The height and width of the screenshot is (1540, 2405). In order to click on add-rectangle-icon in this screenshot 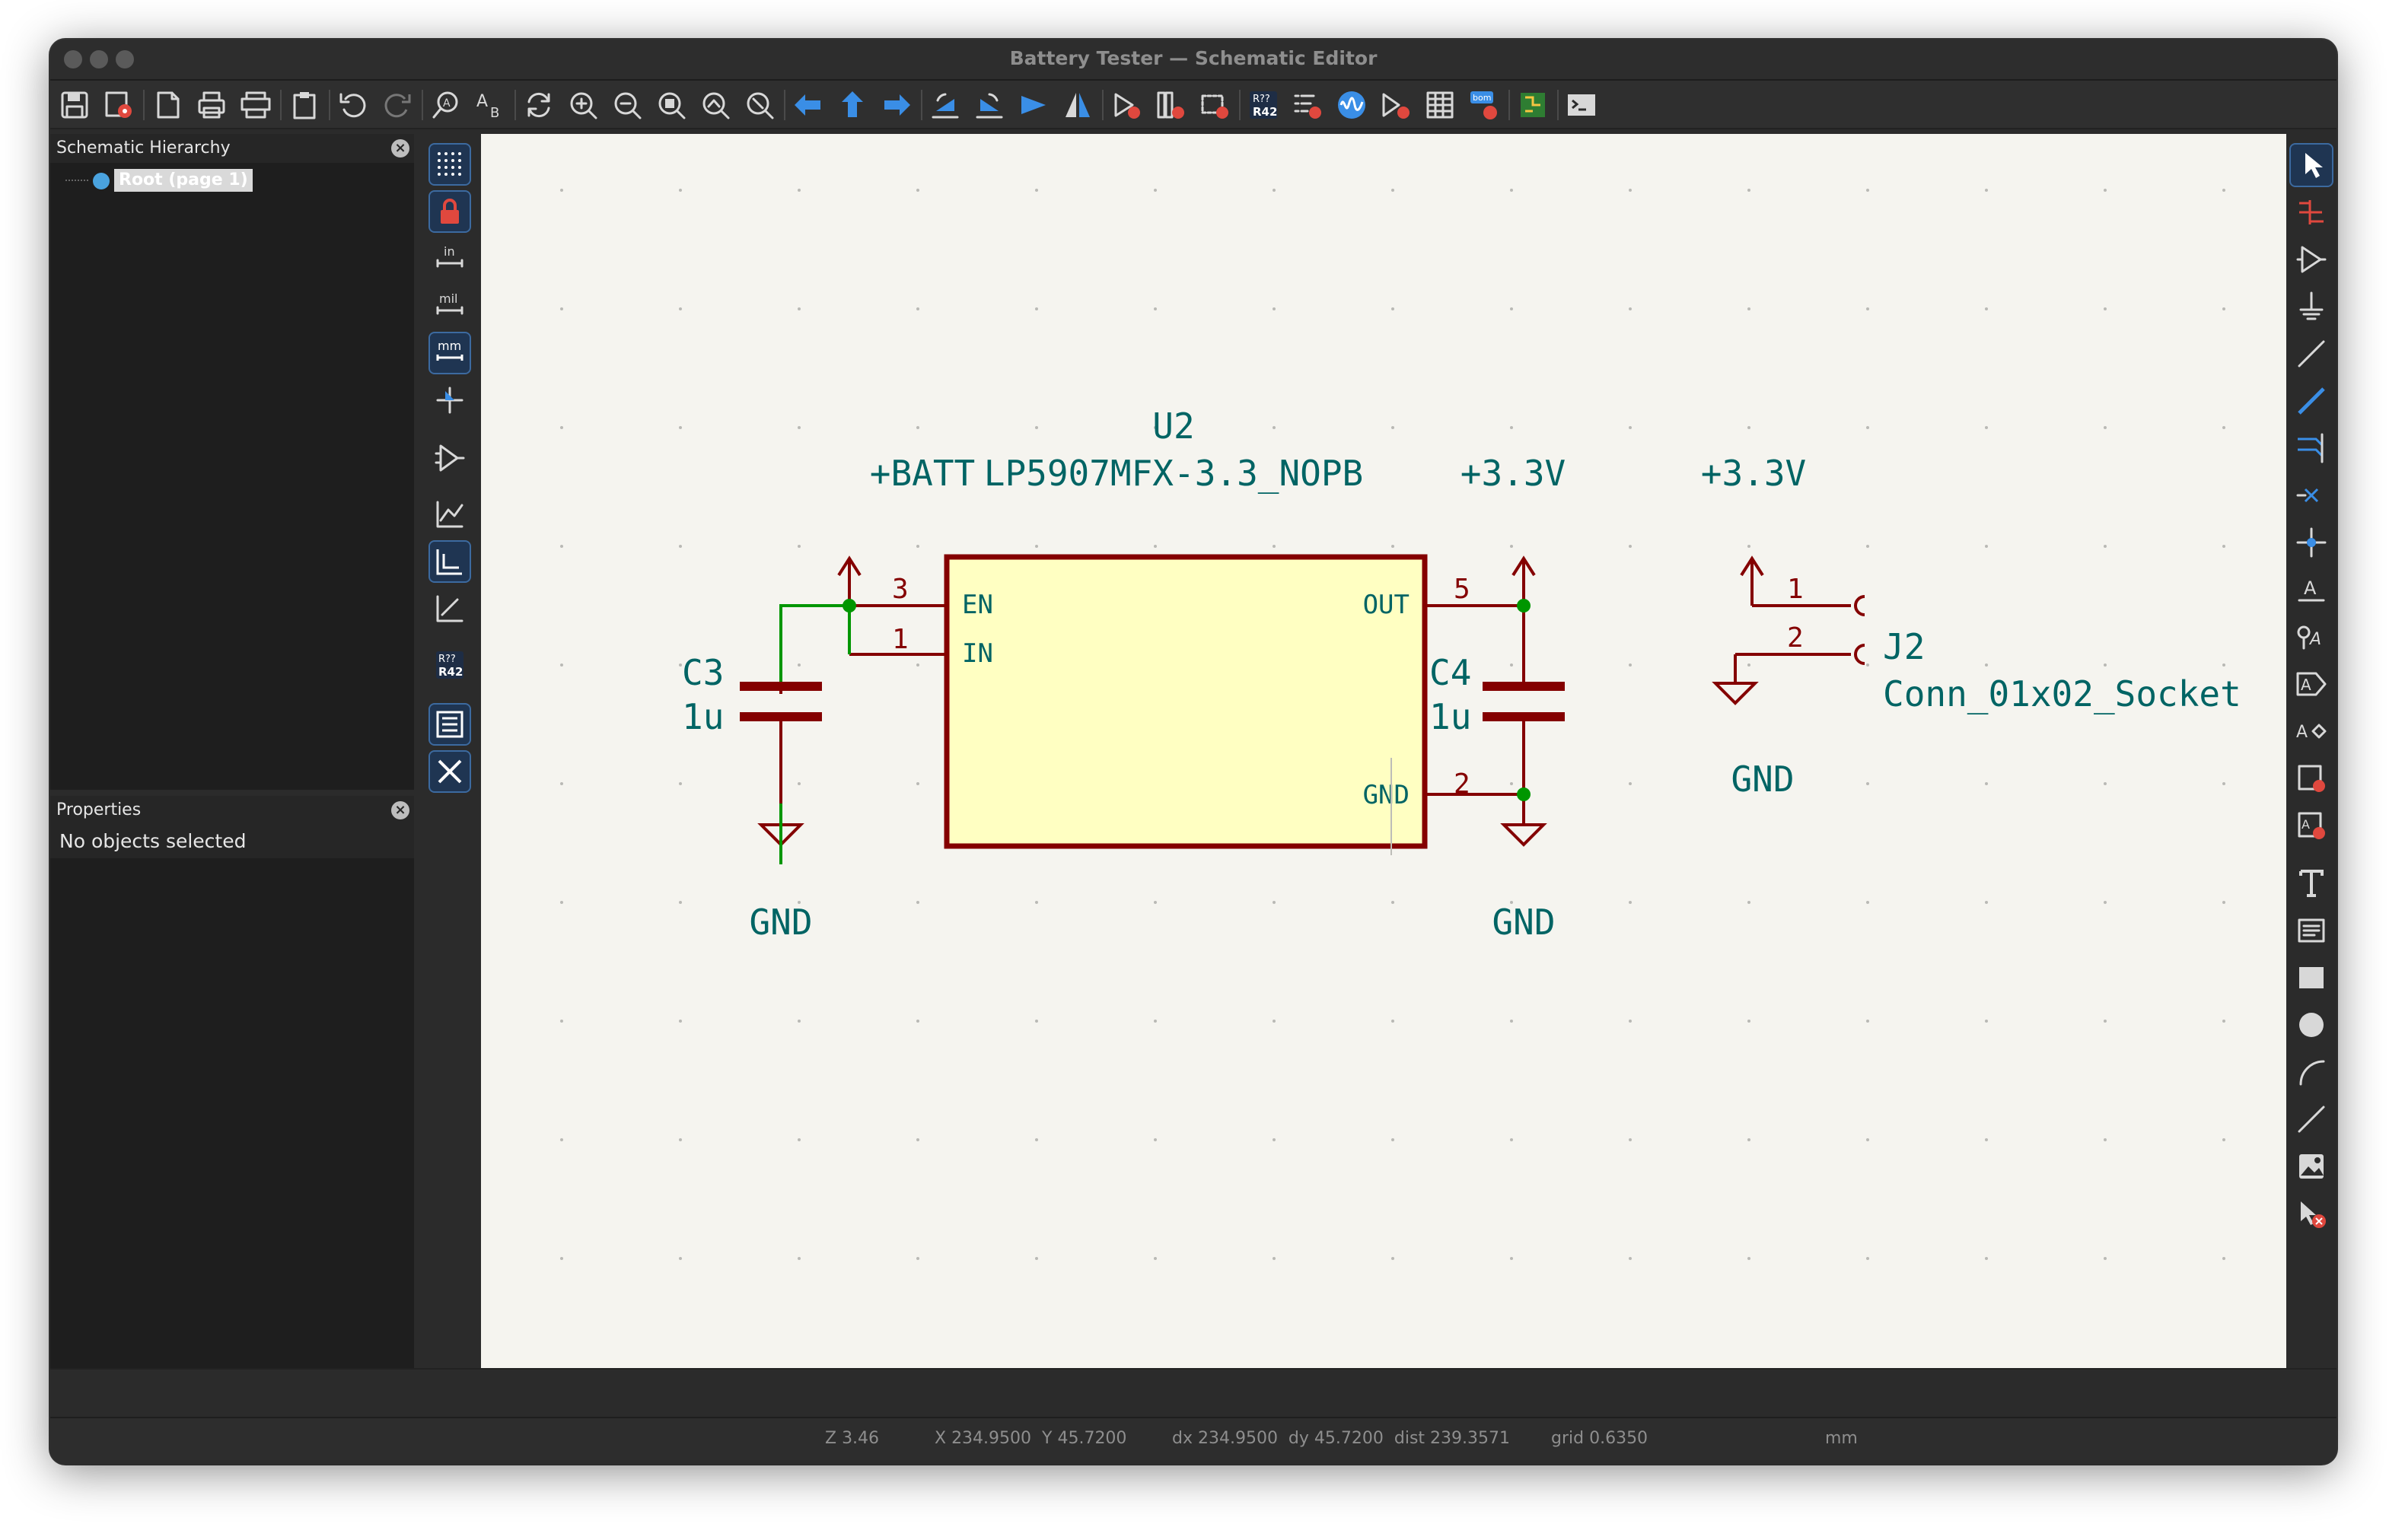, I will do `click(2311, 978)`.